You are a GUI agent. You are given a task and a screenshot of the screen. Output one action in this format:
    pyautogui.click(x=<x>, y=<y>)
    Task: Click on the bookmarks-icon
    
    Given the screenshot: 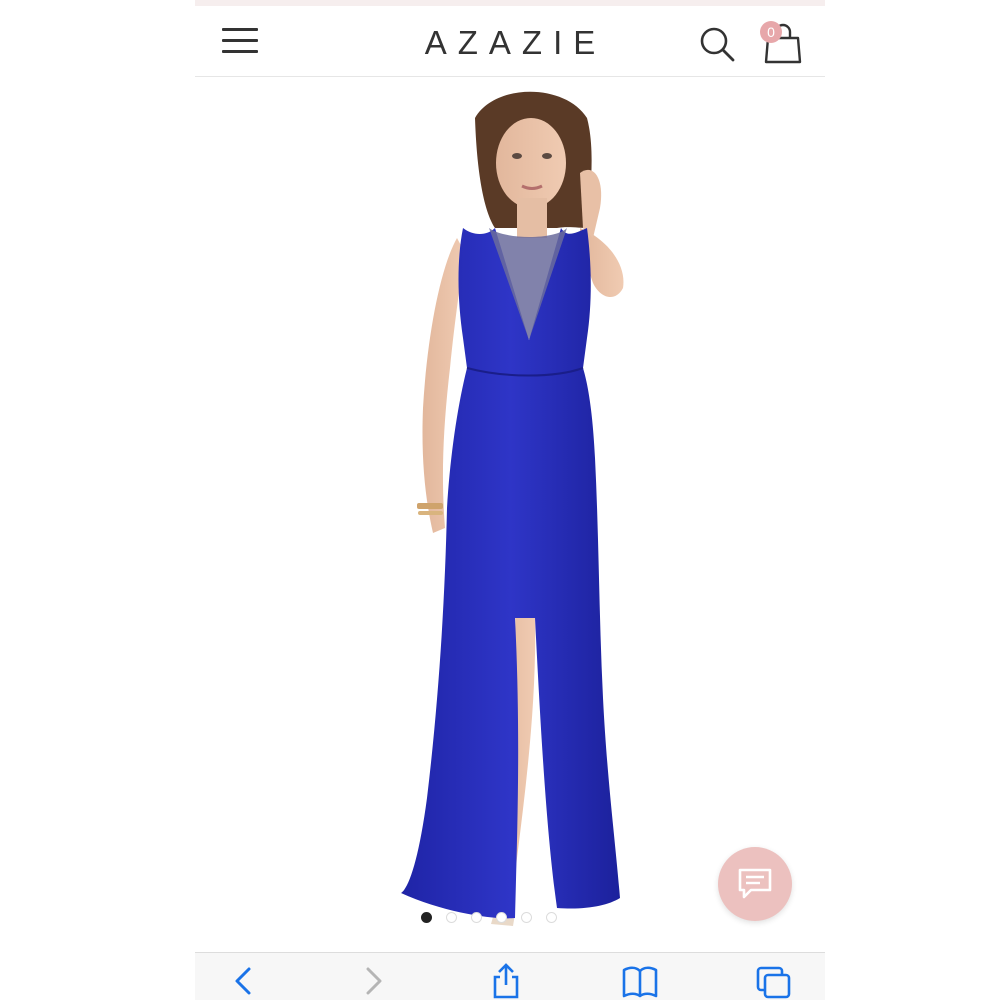 What is the action you would take?
    pyautogui.click(x=640, y=982)
    